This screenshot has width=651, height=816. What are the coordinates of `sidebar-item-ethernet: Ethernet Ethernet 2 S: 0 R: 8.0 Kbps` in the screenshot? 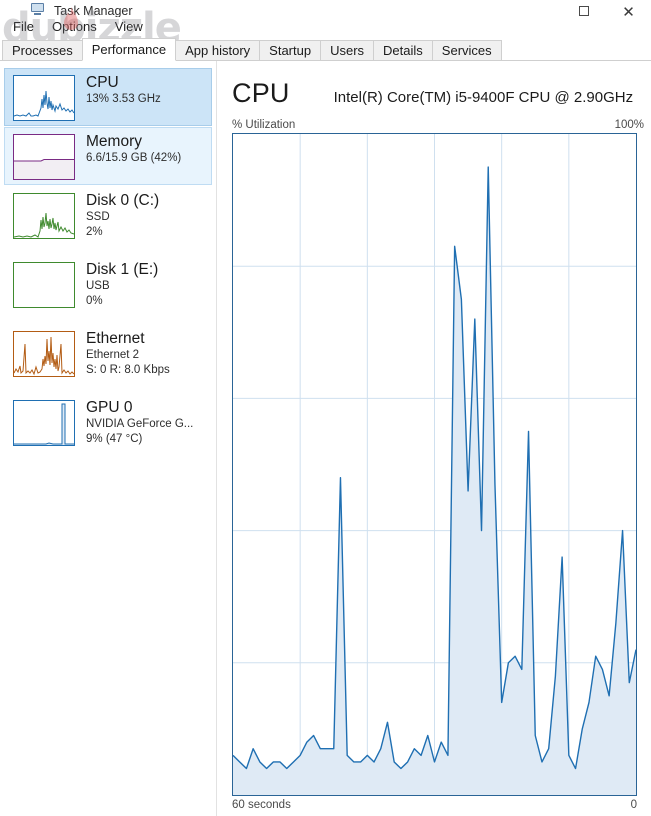 It's located at (108, 358).